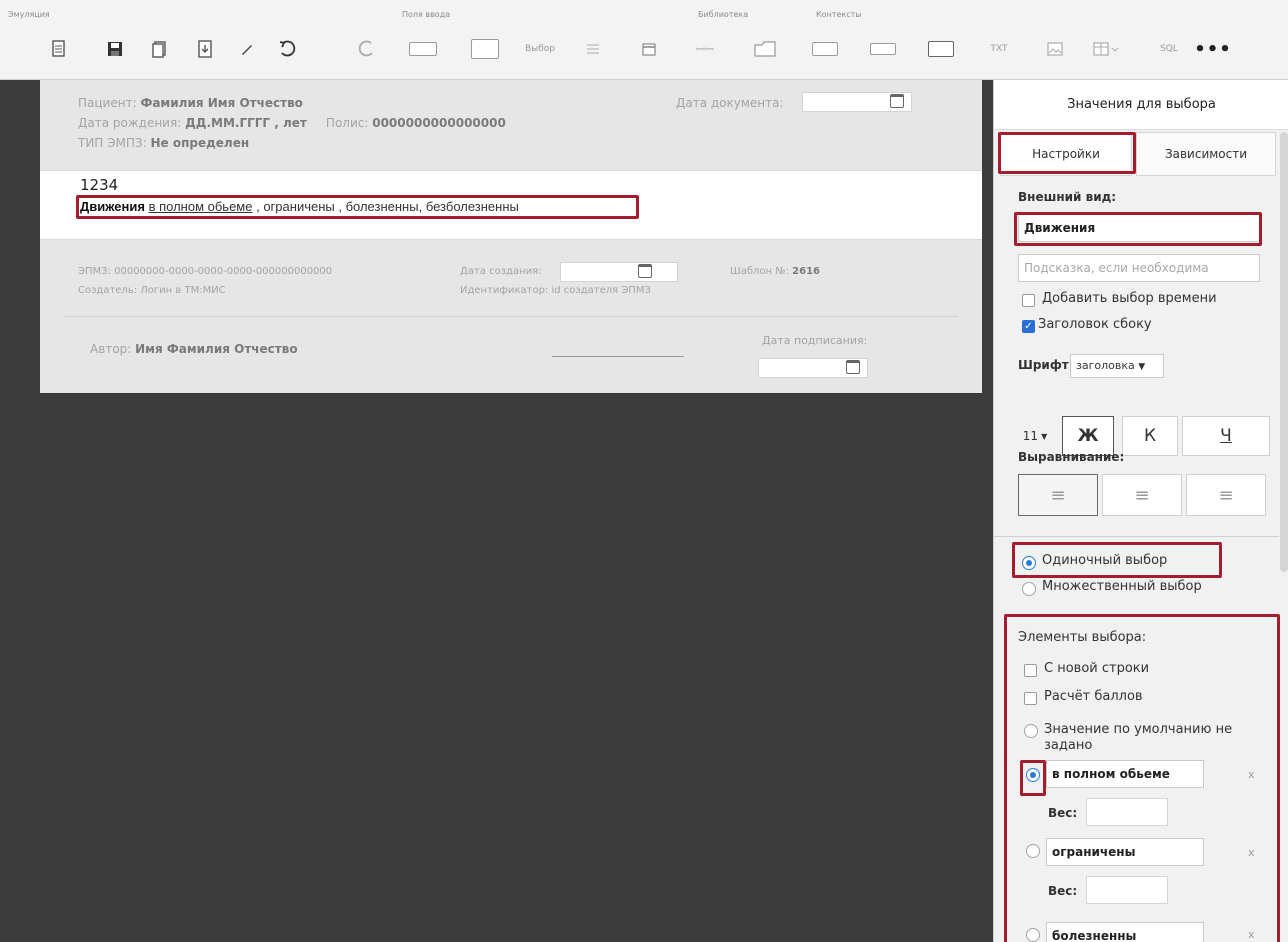 The width and height of the screenshot is (1288, 942). I want to click on group-label-library: Библиотека, so click(723, 14).